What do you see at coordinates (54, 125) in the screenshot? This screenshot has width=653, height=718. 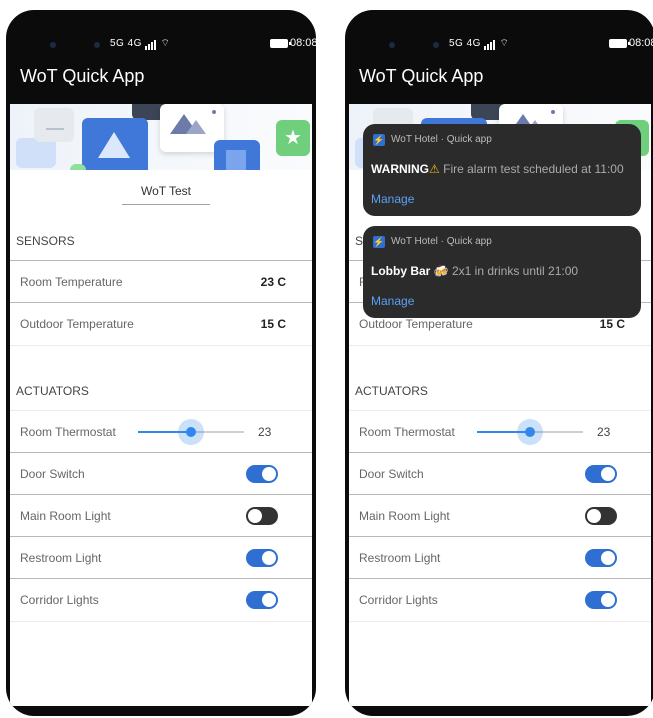 I see `hero-card-icon` at bounding box center [54, 125].